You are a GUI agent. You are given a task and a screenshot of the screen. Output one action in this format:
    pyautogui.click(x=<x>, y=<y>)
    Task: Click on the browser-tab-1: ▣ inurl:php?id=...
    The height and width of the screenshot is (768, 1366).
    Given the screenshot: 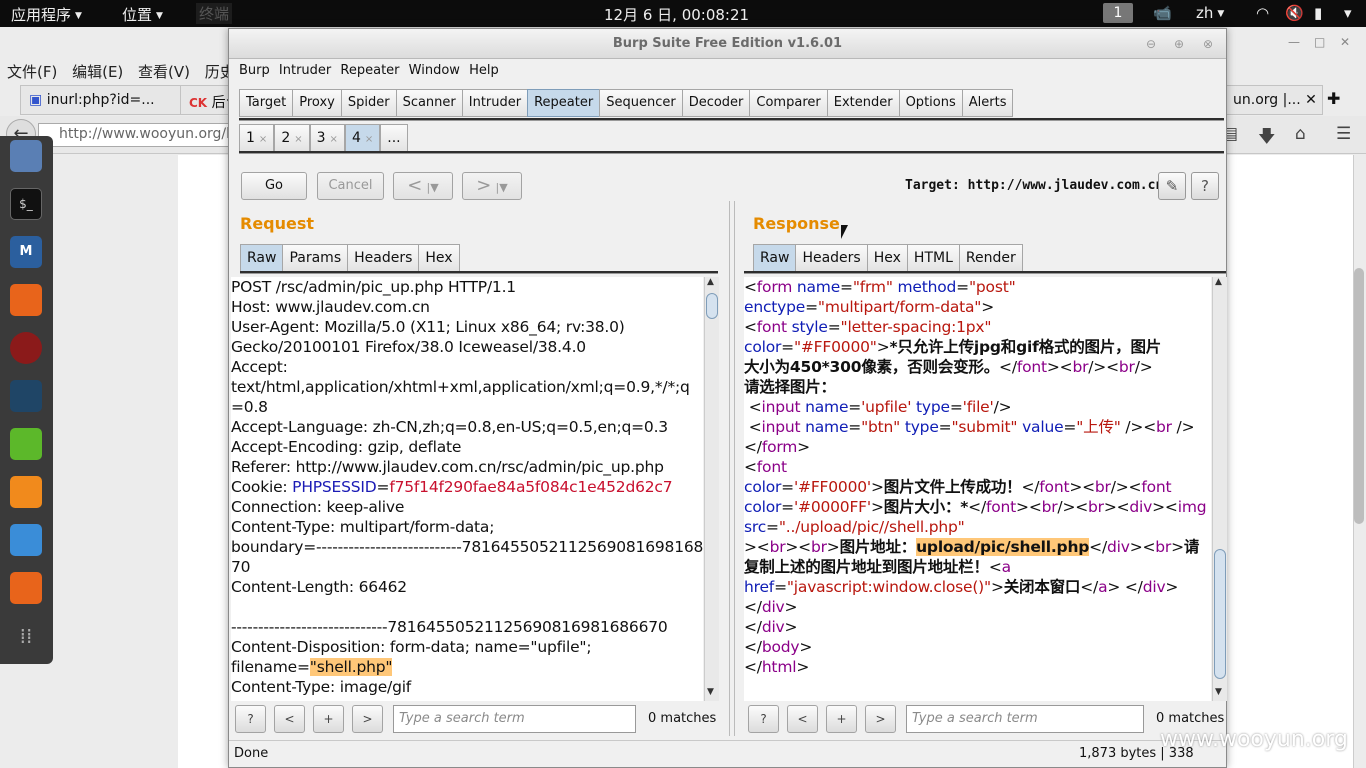 What is the action you would take?
    pyautogui.click(x=101, y=100)
    